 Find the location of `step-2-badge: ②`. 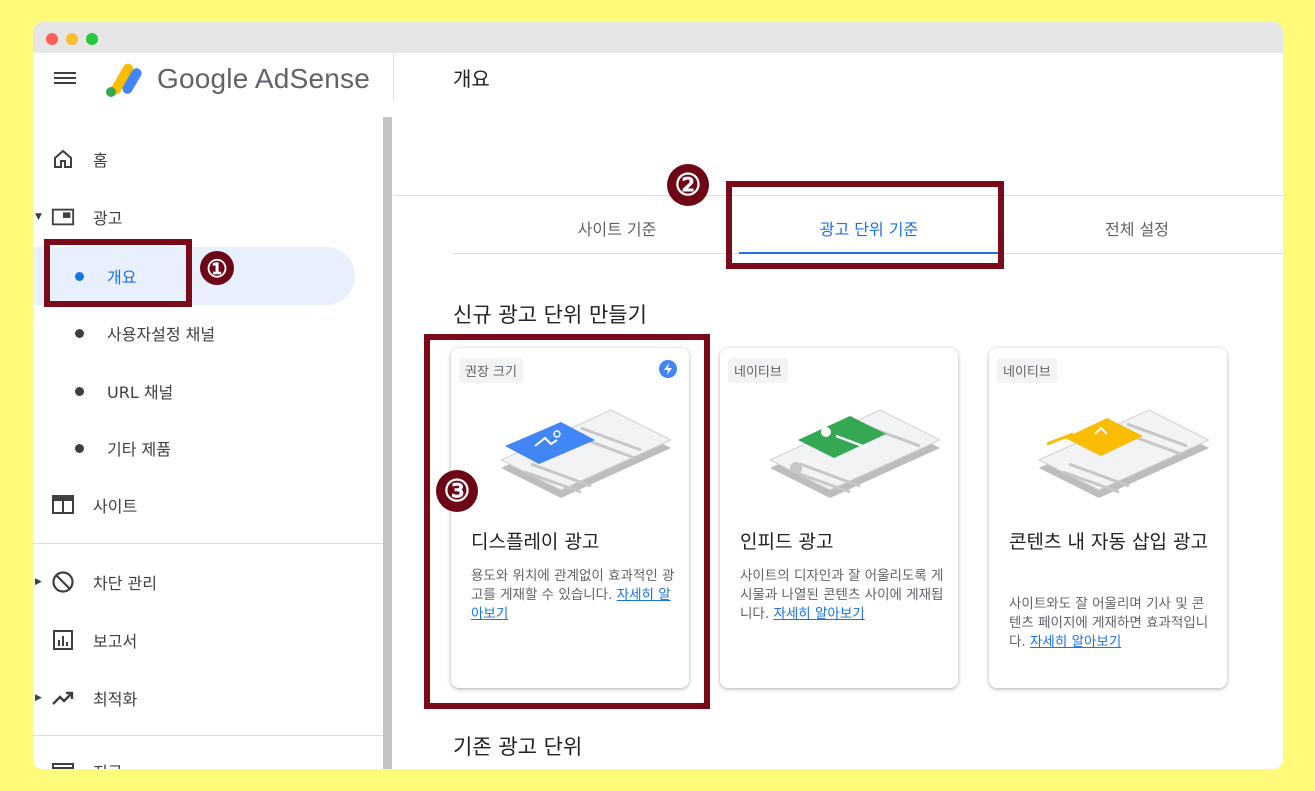

step-2-badge: ② is located at coordinates (688, 185).